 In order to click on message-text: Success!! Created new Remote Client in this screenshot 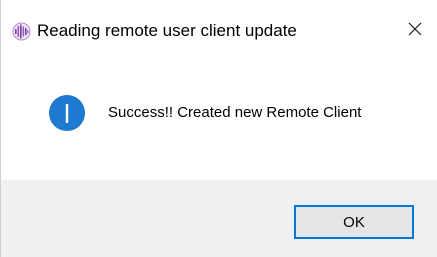, I will do `click(235, 112)`.